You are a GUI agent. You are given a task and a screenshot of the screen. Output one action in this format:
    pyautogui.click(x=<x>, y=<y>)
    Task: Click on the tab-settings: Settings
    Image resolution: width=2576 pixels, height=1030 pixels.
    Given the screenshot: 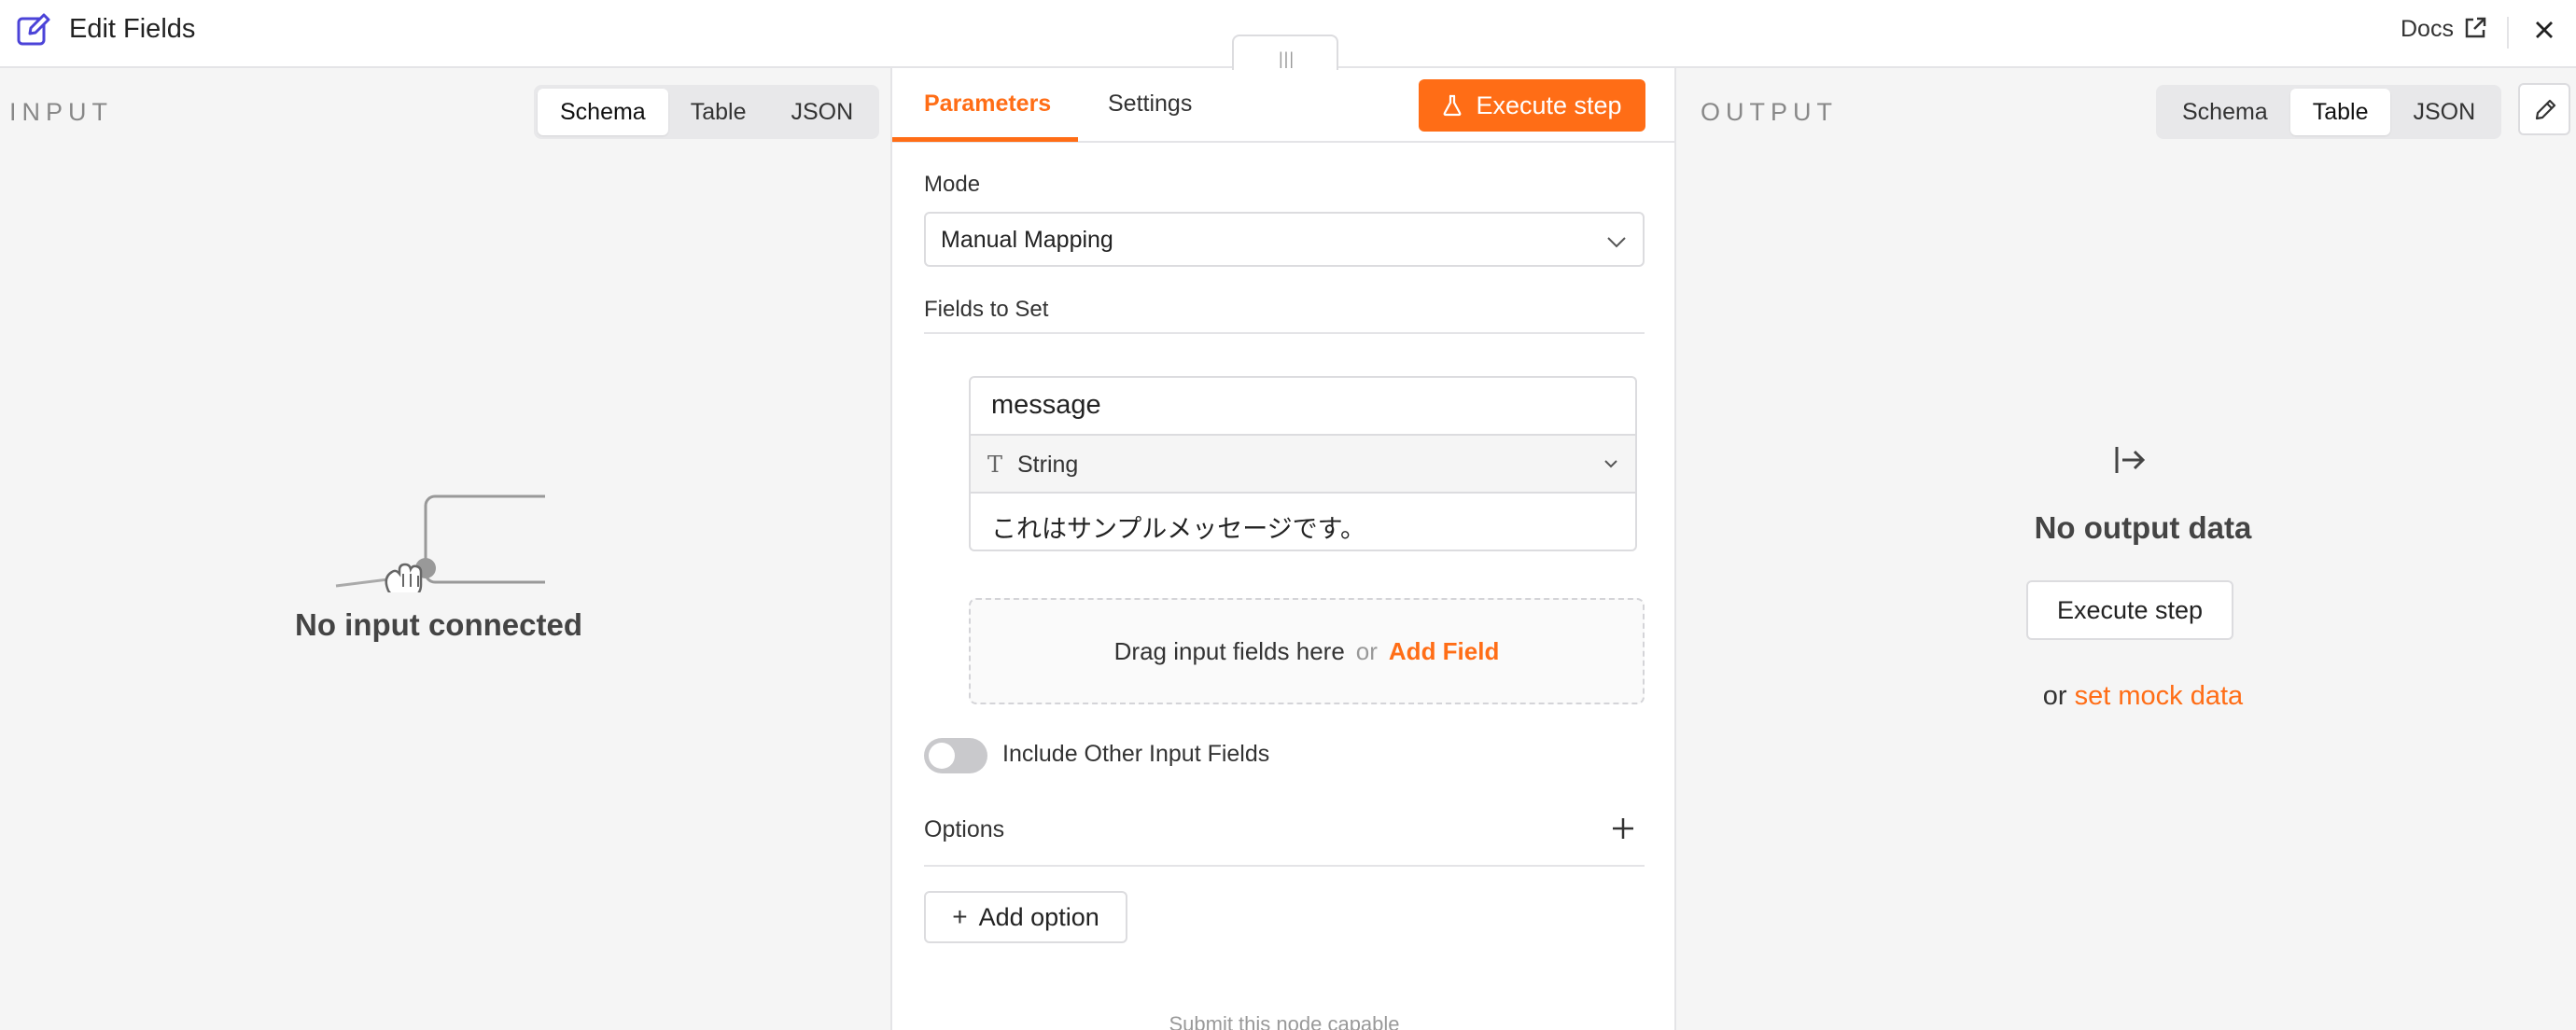 What is the action you would take?
    pyautogui.click(x=1150, y=103)
    